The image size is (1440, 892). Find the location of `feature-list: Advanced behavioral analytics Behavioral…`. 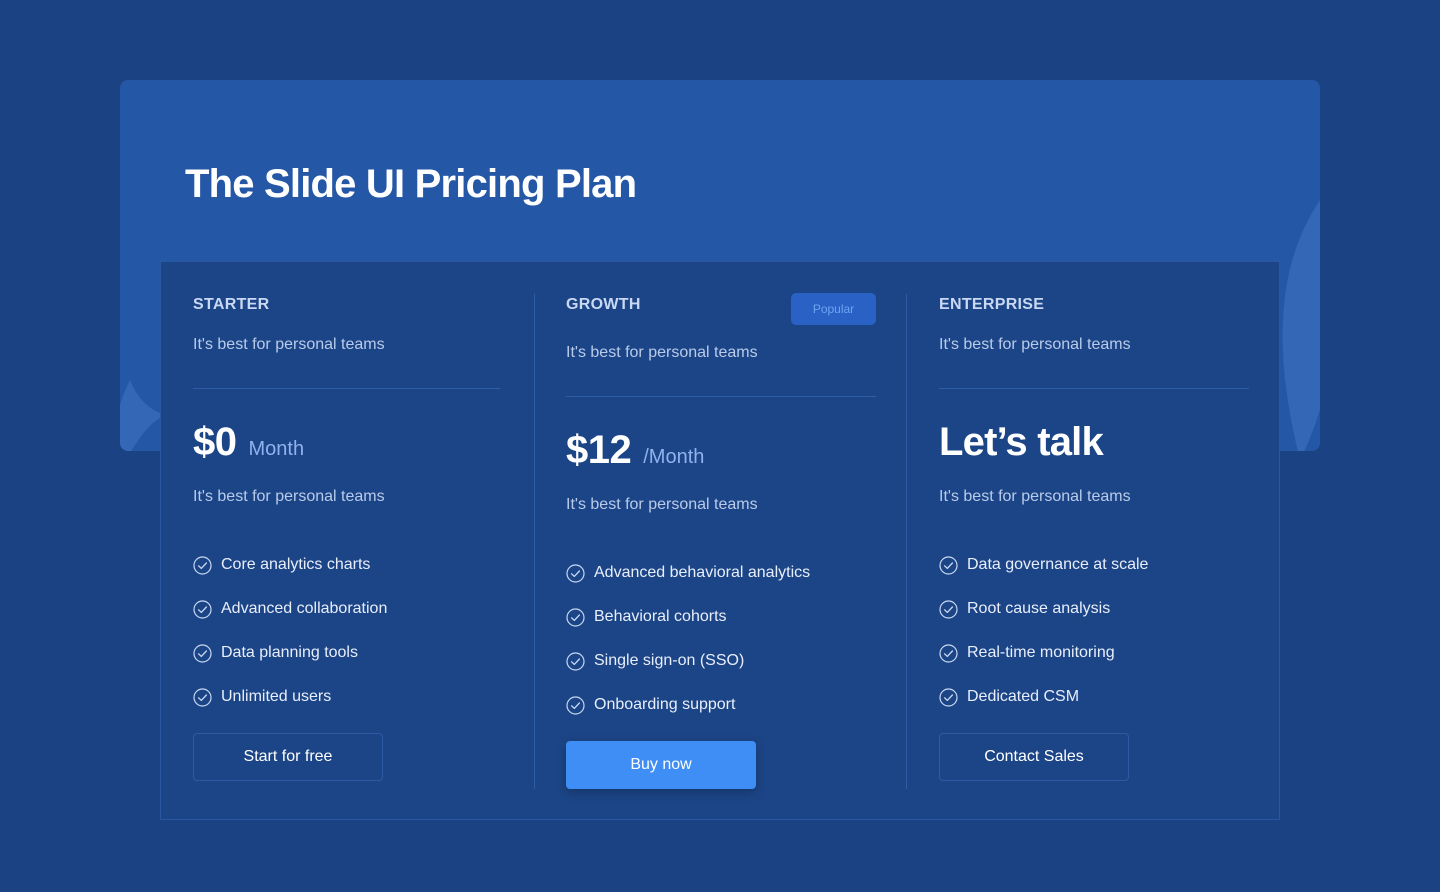

feature-list: Advanced behavioral analytics Behavioral… is located at coordinates (688, 639).